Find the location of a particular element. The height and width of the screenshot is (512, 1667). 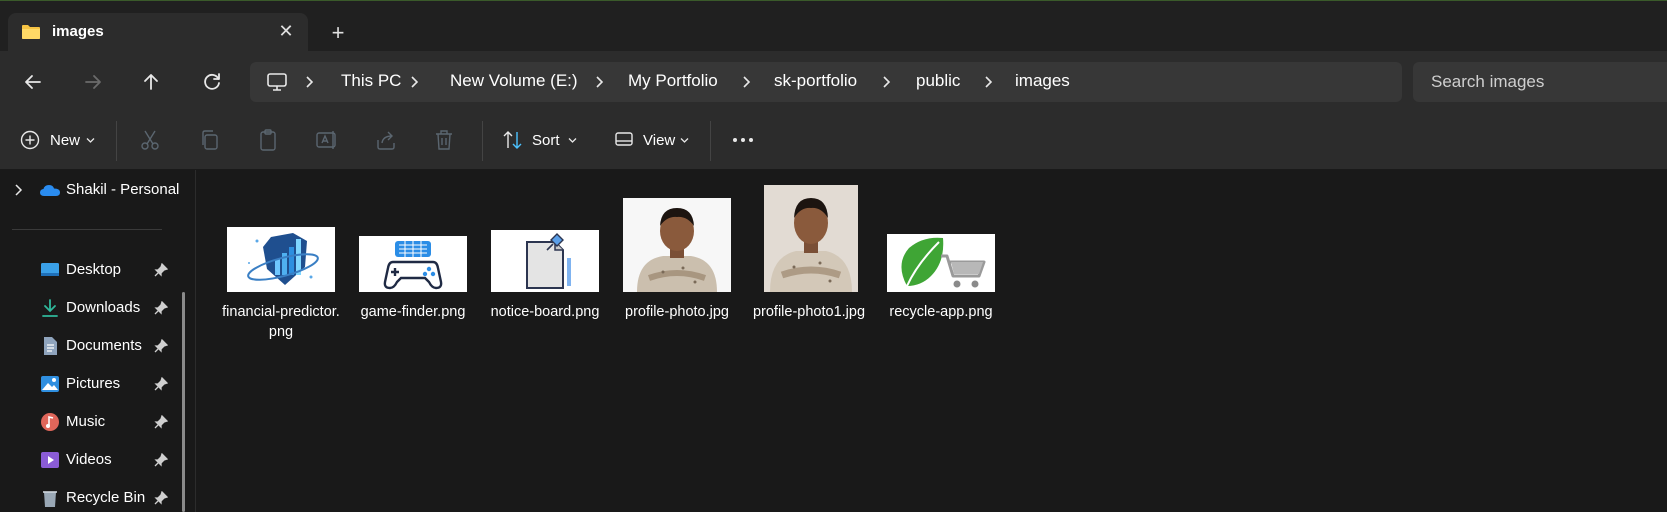

plus-icon: + is located at coordinates (338, 33).